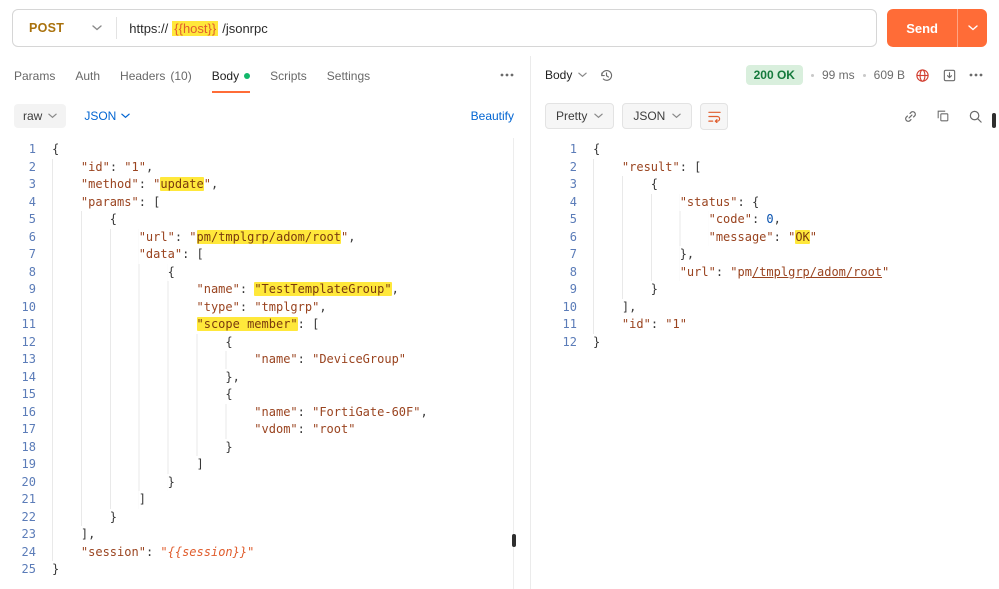 The width and height of the screenshot is (999, 589). I want to click on code-line: 7 },, so click(765, 255).